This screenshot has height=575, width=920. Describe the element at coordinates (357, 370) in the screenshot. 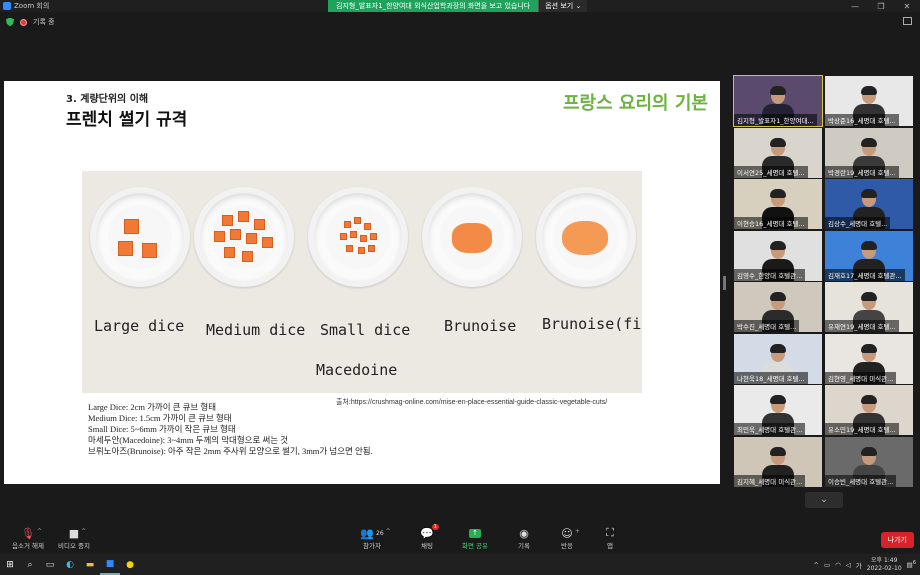

I see `label-macedoine: Macedoine` at that location.